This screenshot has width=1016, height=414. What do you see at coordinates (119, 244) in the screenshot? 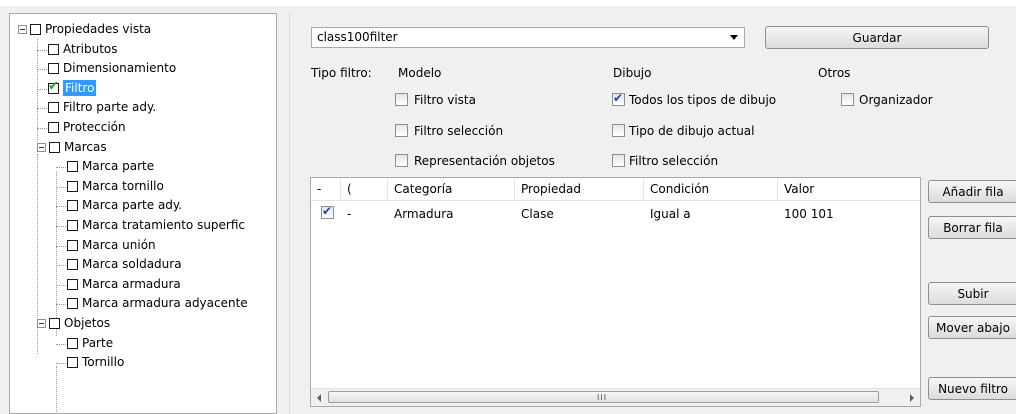
I see `tree-item-label: Marca unión` at bounding box center [119, 244].